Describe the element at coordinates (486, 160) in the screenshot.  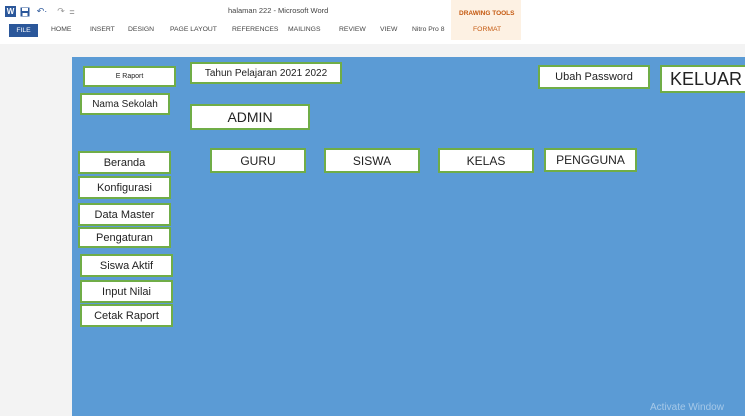
I see `top-menu-kelas: KELAS` at that location.